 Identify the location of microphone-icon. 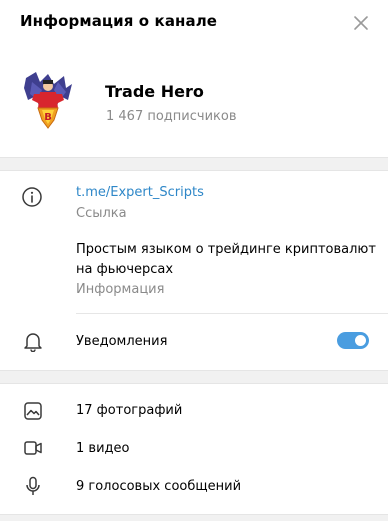
(33, 486).